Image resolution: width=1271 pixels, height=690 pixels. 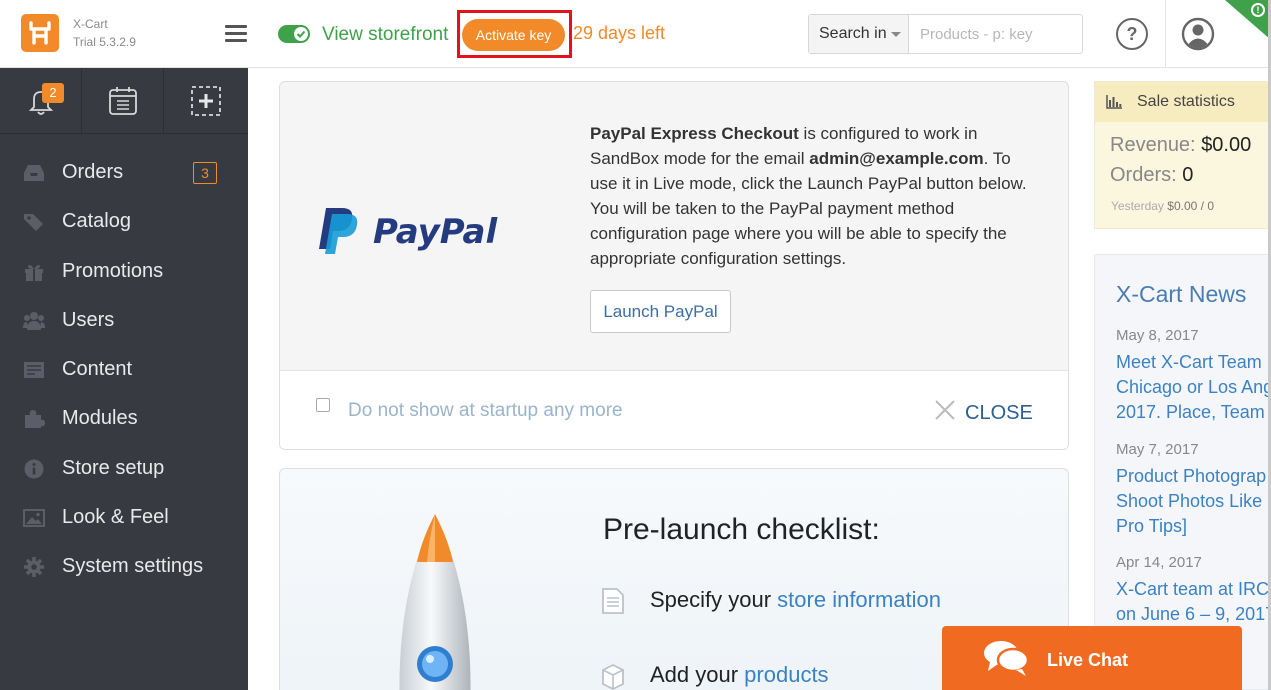 I want to click on paypal-email: admin@example.com, so click(x=896, y=158).